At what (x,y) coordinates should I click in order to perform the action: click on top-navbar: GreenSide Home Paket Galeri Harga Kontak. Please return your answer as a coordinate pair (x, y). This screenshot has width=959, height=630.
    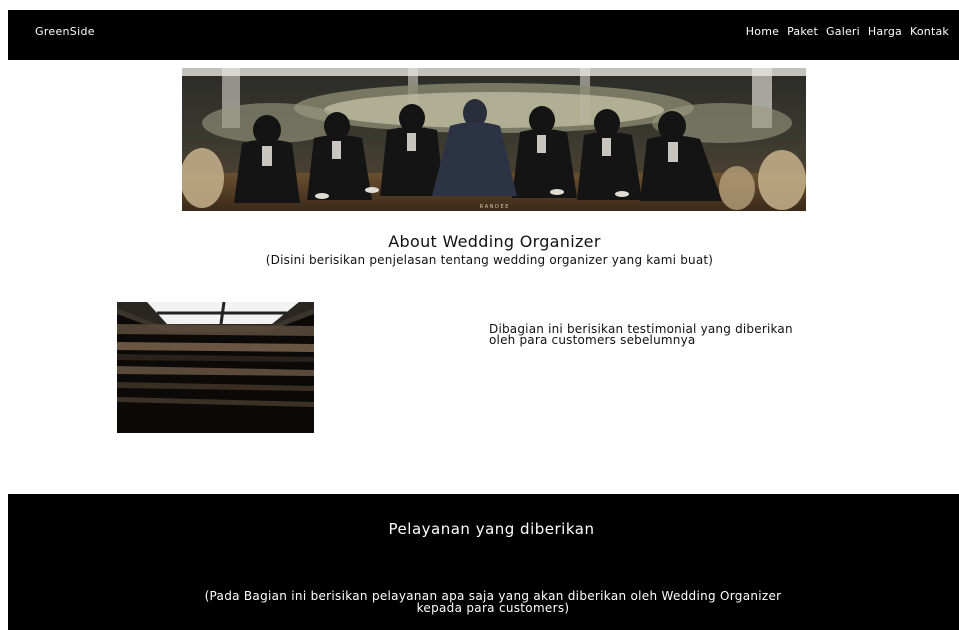
    Looking at the image, I should click on (483, 35).